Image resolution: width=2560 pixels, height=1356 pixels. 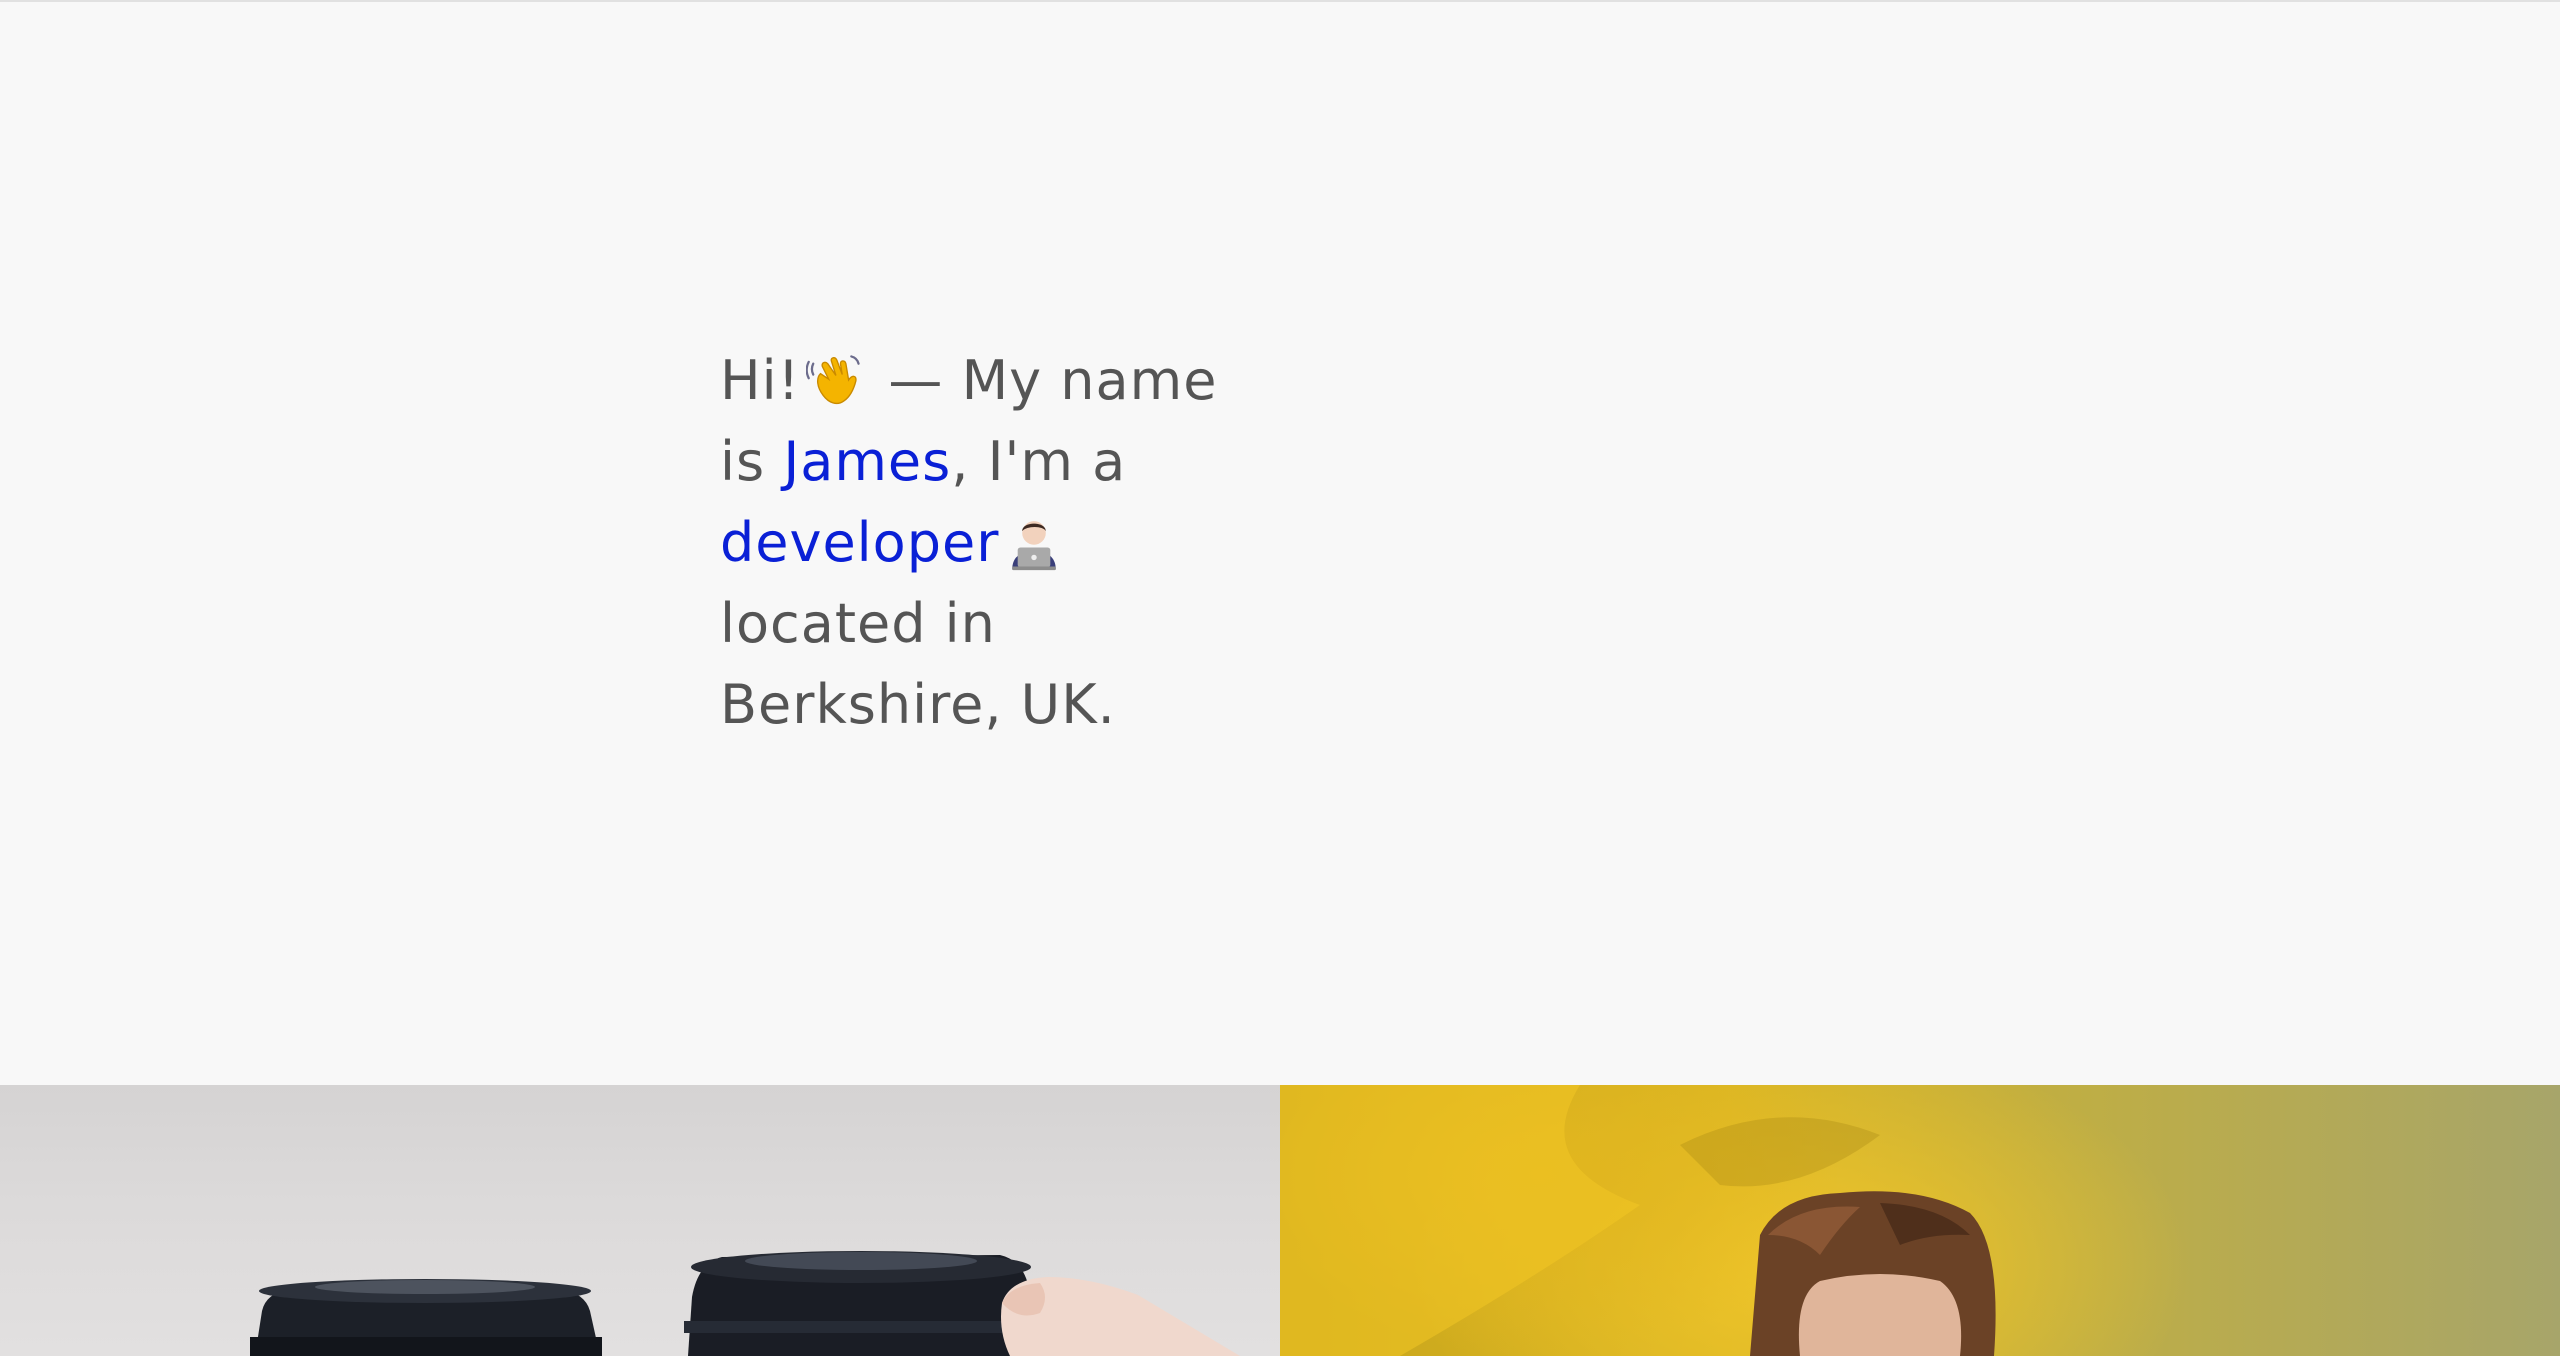 I want to click on greeting-text: Hi!, so click(x=760, y=380).